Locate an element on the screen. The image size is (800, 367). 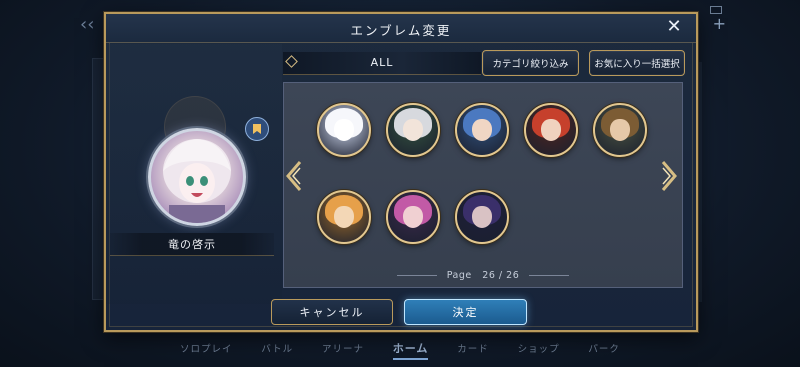
cancel-button: キャンセル is located at coordinates (332, 312).